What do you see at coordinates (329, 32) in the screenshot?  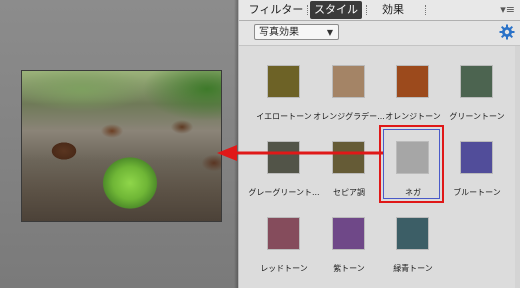 I see `chevron-down-icon: ▼` at bounding box center [329, 32].